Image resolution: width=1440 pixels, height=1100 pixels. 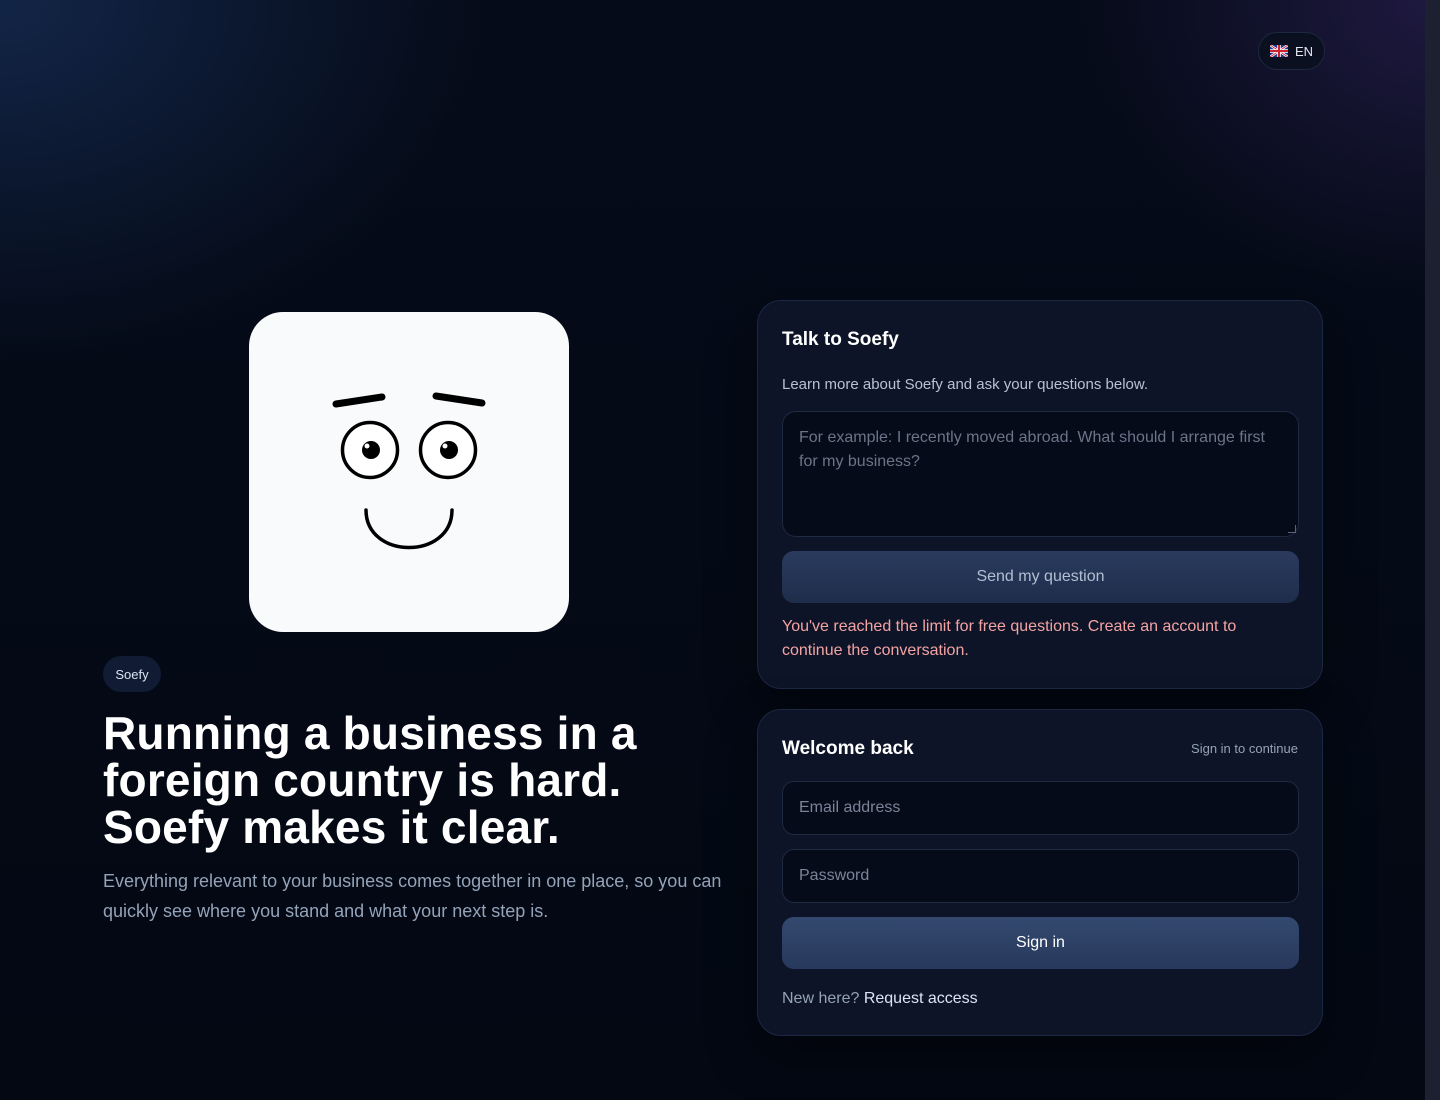 I want to click on smiling-face-icon, so click(x=409, y=471).